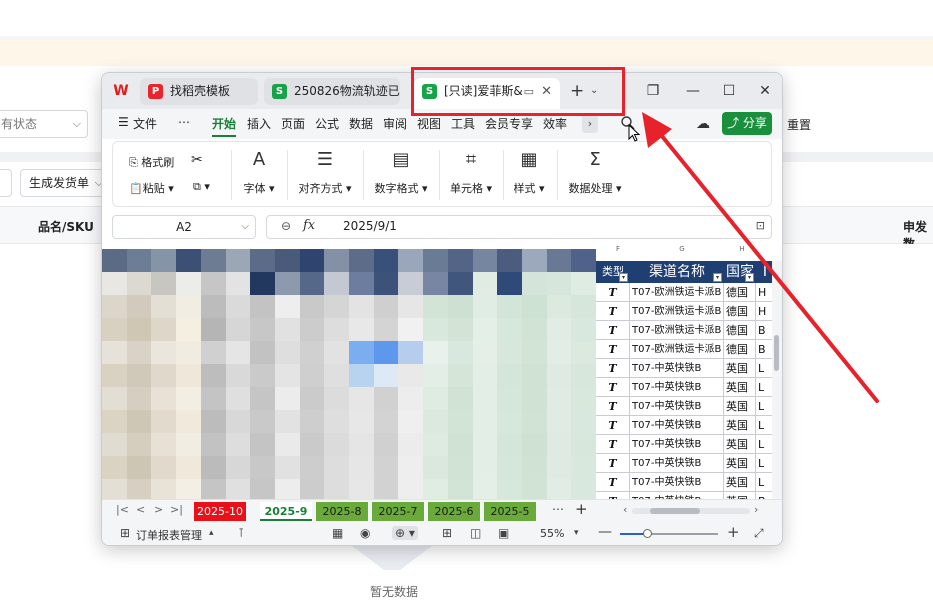 This screenshot has width=933, height=600. What do you see at coordinates (398, 511) in the screenshot?
I see `sheet-tab: 2025-7` at bounding box center [398, 511].